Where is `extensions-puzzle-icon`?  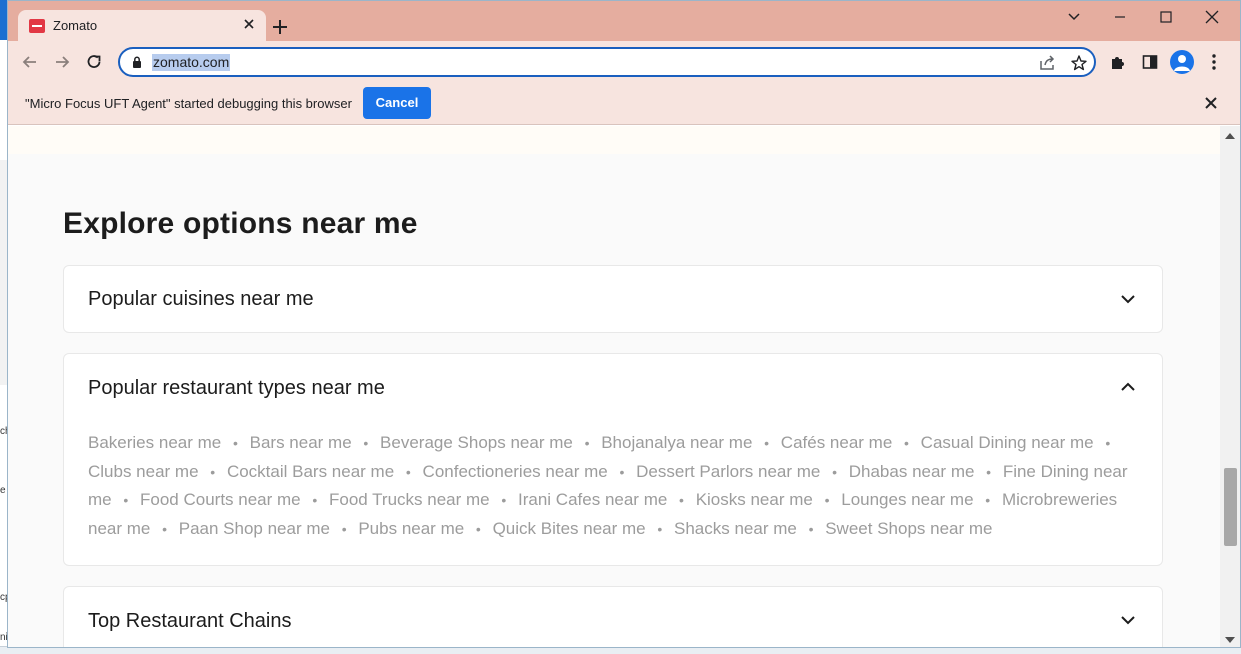 extensions-puzzle-icon is located at coordinates (1118, 62).